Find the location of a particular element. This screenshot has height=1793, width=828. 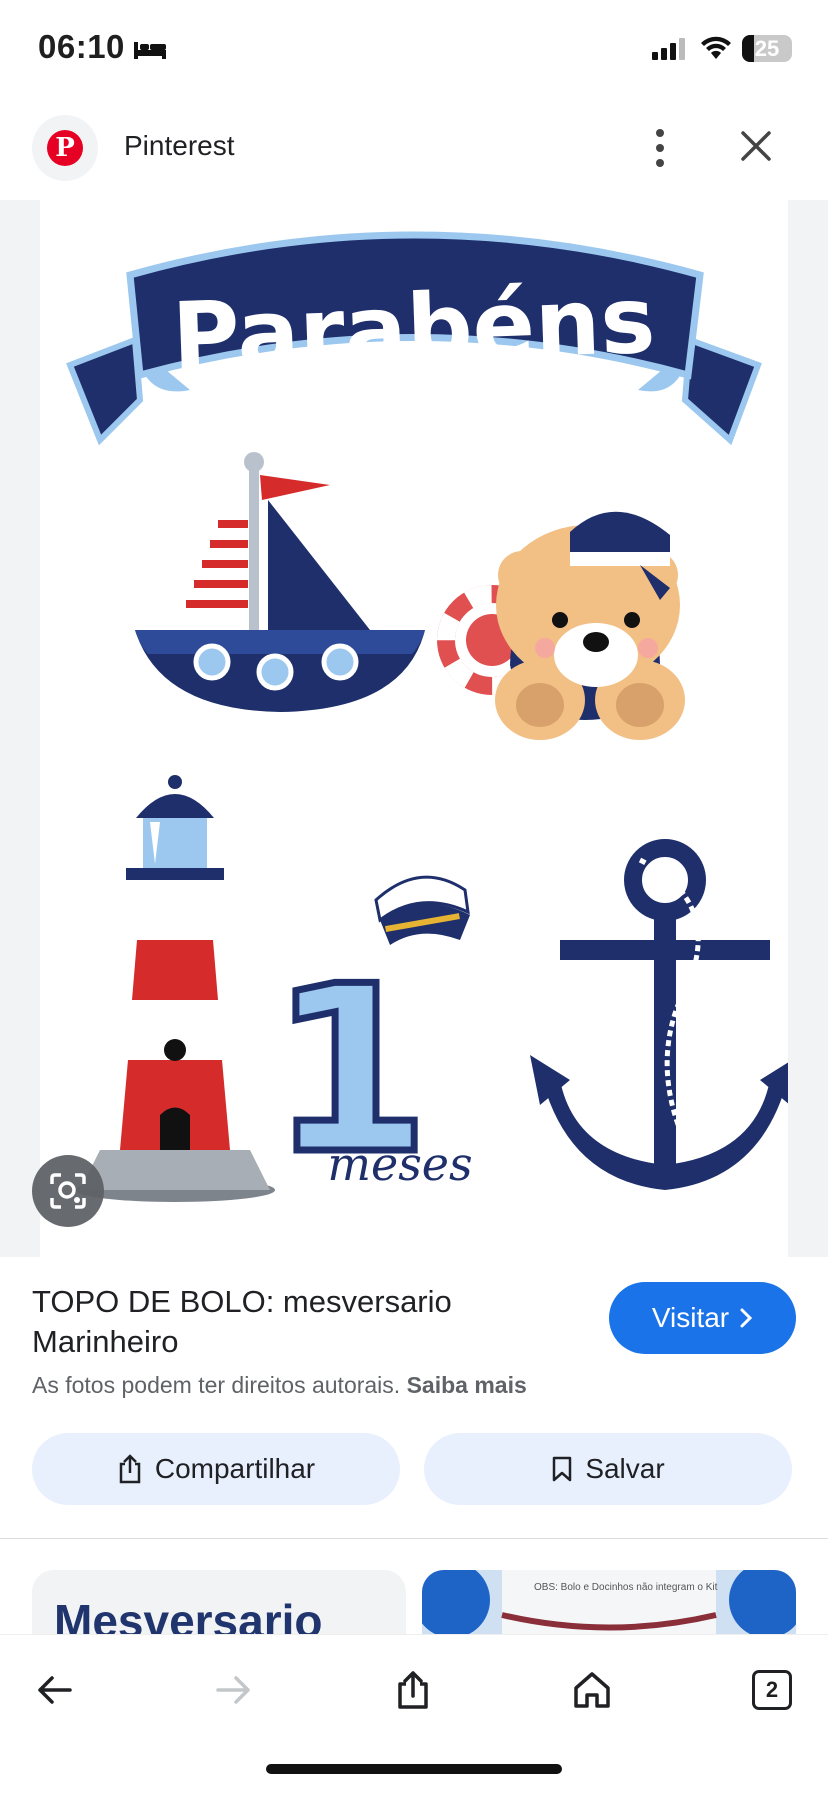

visit-label: Visitar is located at coordinates (690, 1317).